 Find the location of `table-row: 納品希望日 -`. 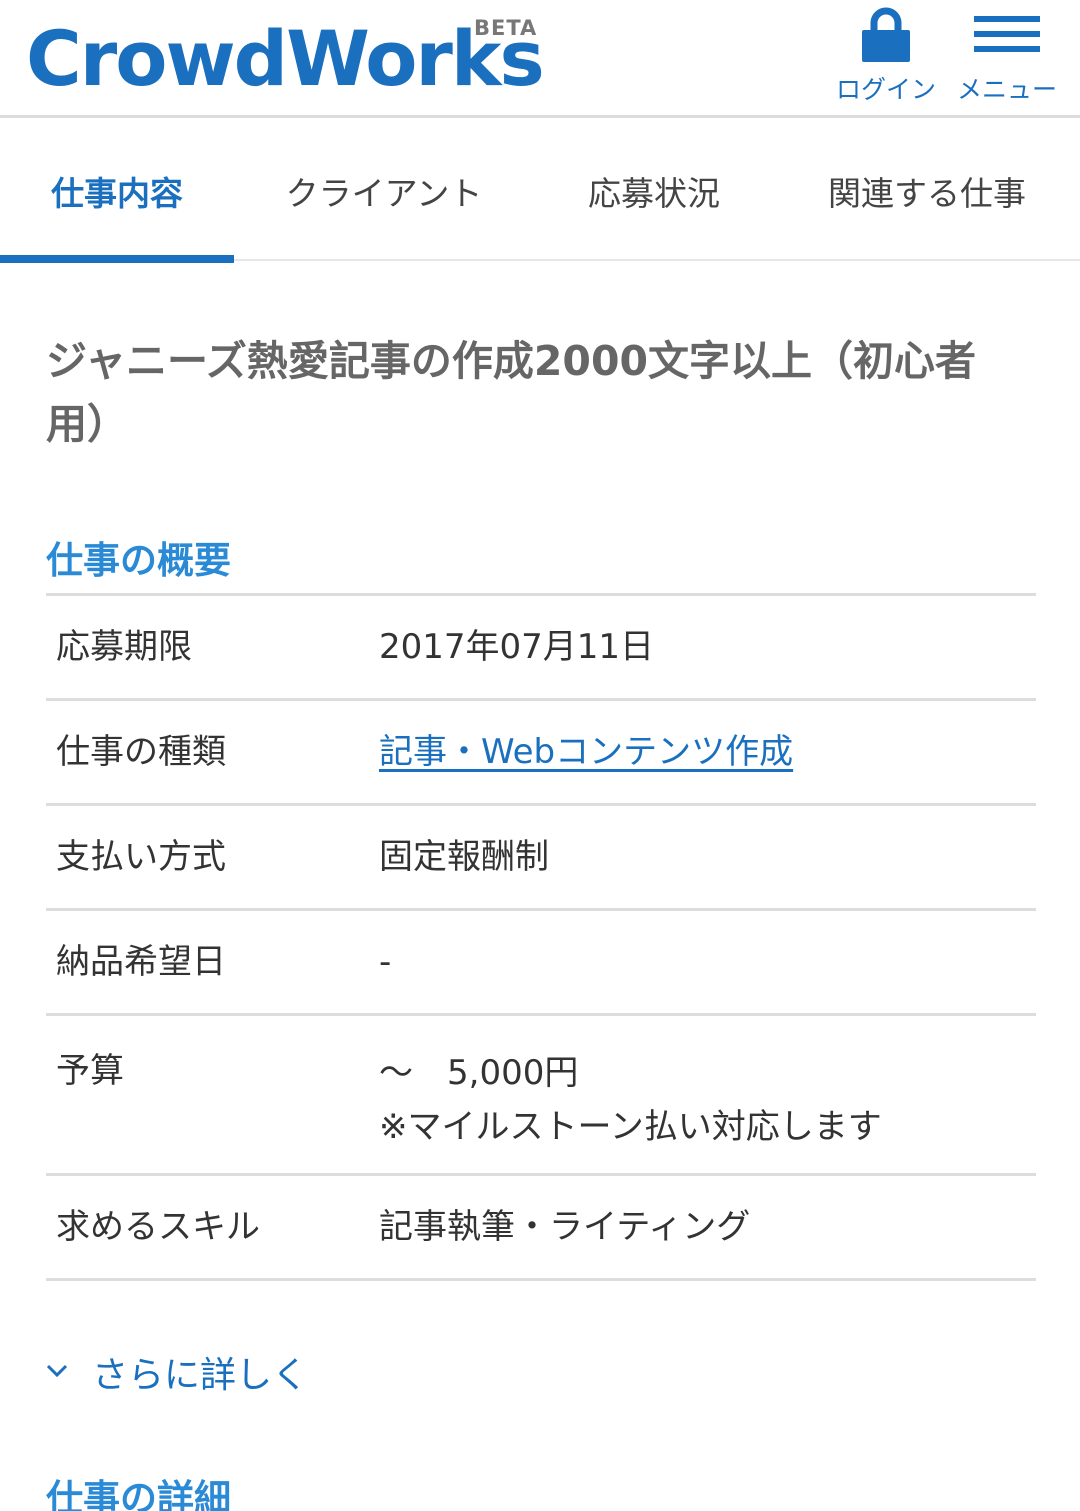

table-row: 納品希望日 - is located at coordinates (541, 963).